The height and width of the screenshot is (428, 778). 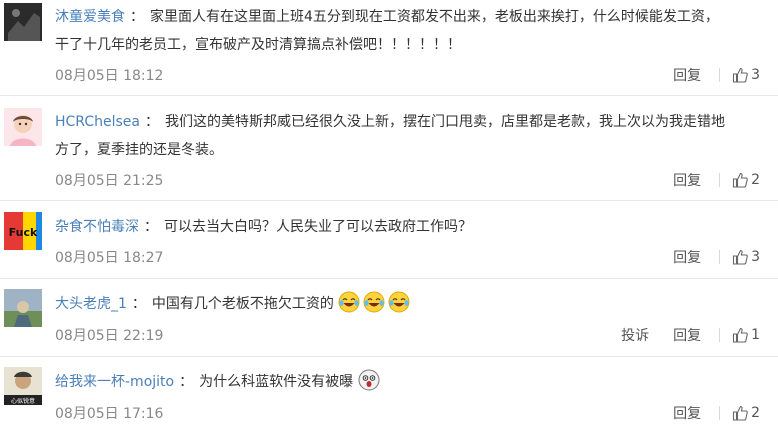 I want to click on comment-date: 08月05日 18:27, so click(x=109, y=258).